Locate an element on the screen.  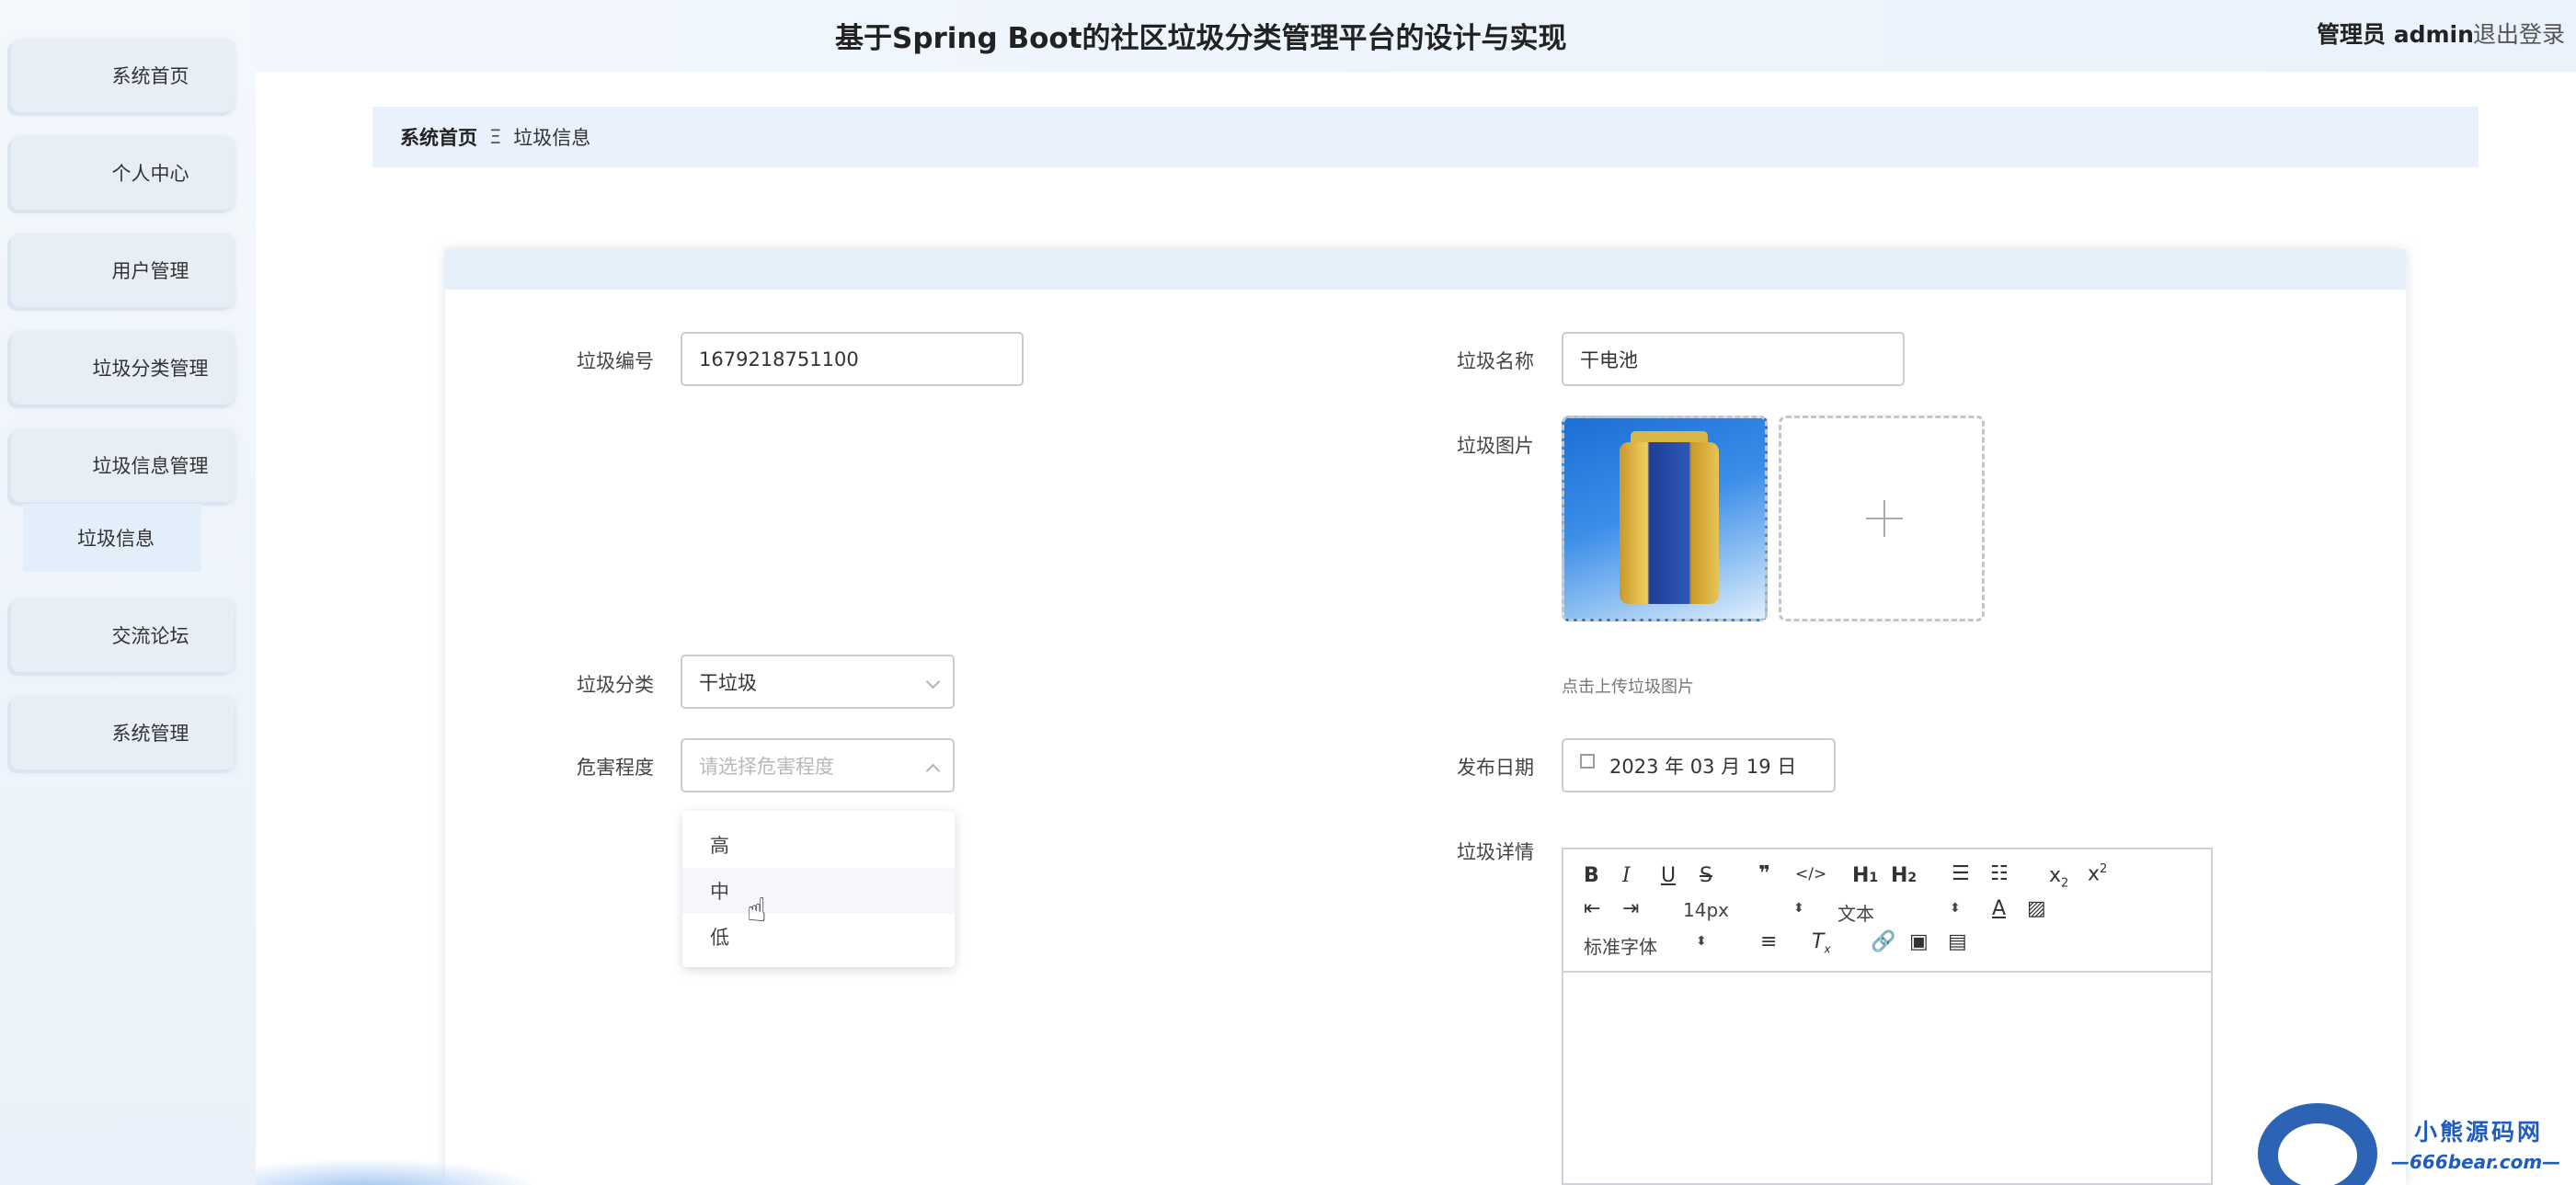
hazard-select: 请选择危害程度 is located at coordinates (818, 765).